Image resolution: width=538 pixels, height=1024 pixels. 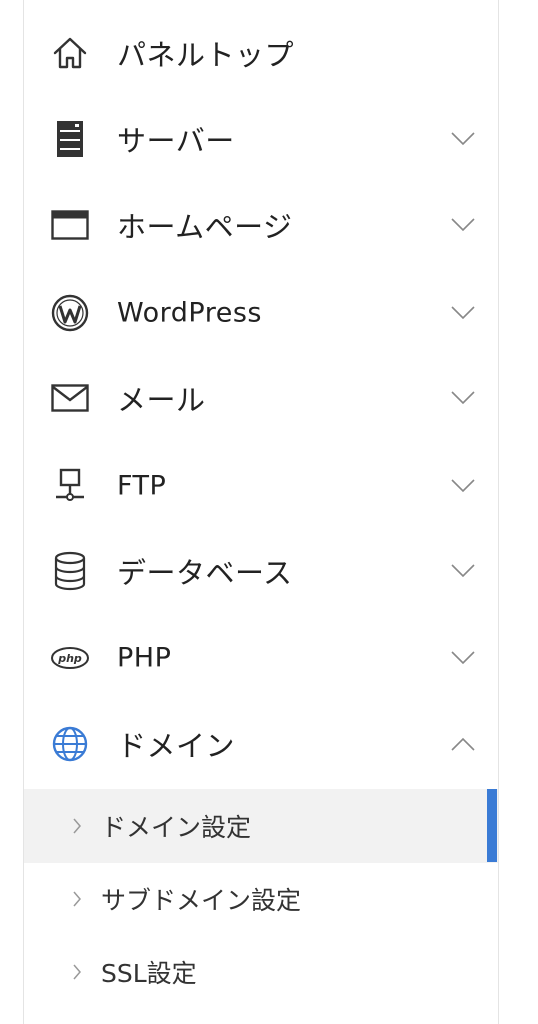 What do you see at coordinates (205, 573) in the screenshot?
I see `menu-item-label: データベース` at bounding box center [205, 573].